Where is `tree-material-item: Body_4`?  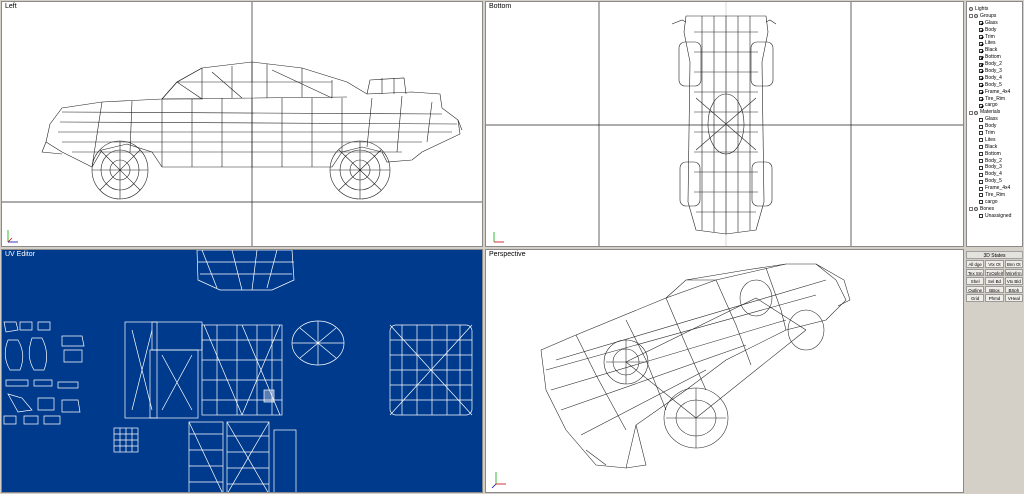 tree-material-item: Body_4 is located at coordinates (994, 174).